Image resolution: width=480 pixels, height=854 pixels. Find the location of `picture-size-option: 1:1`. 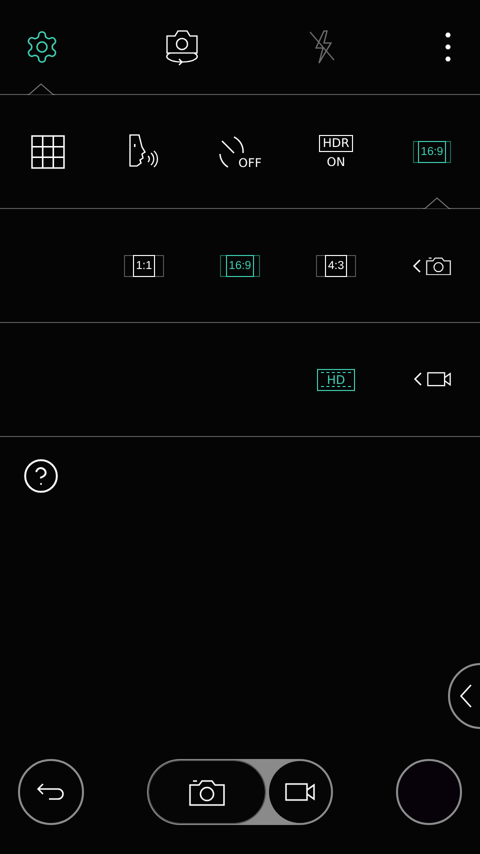

picture-size-option: 1:1 is located at coordinates (144, 265).